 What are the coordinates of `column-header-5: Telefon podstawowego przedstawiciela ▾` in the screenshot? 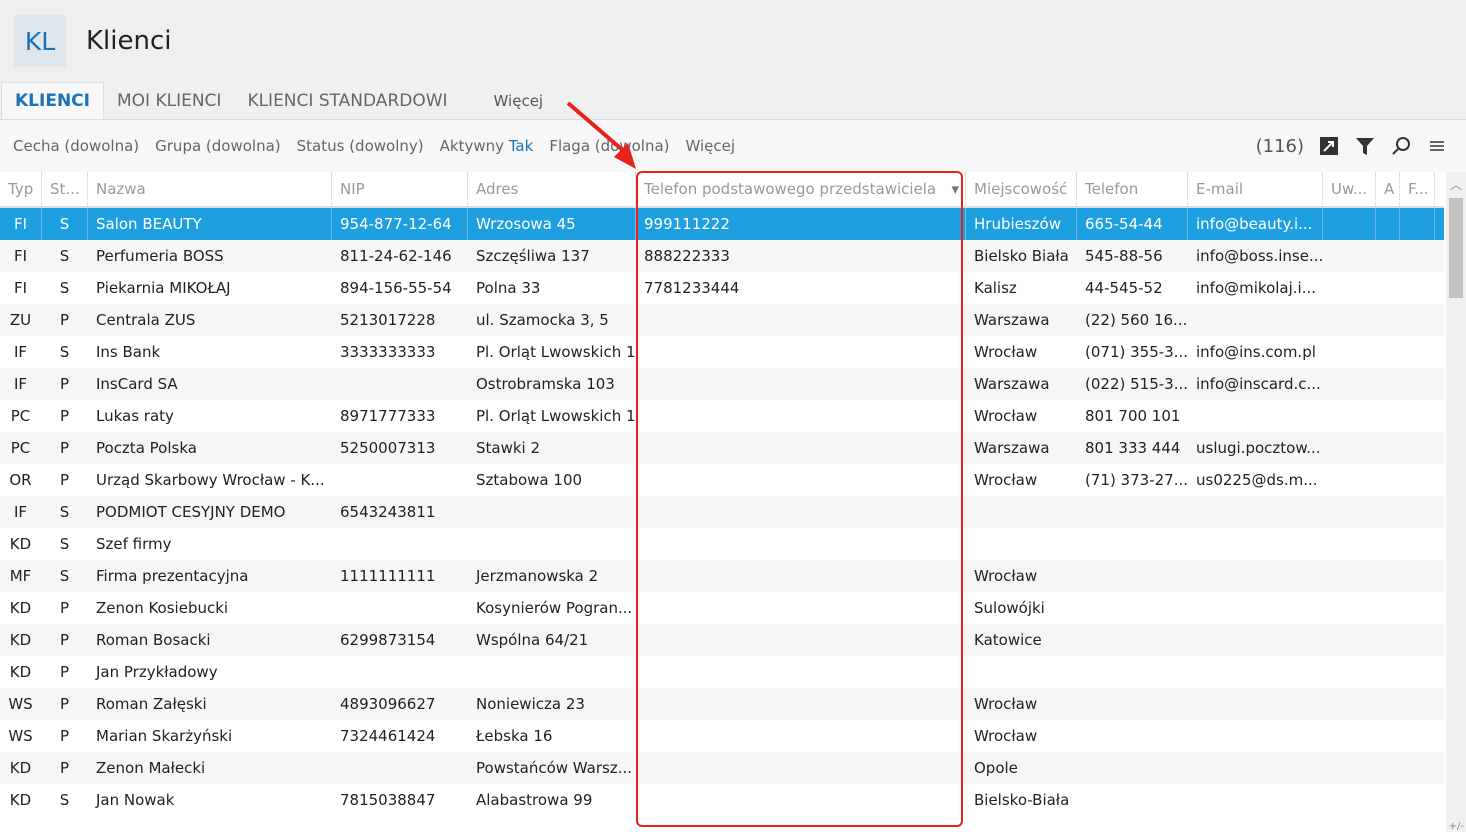 It's located at (801, 189).